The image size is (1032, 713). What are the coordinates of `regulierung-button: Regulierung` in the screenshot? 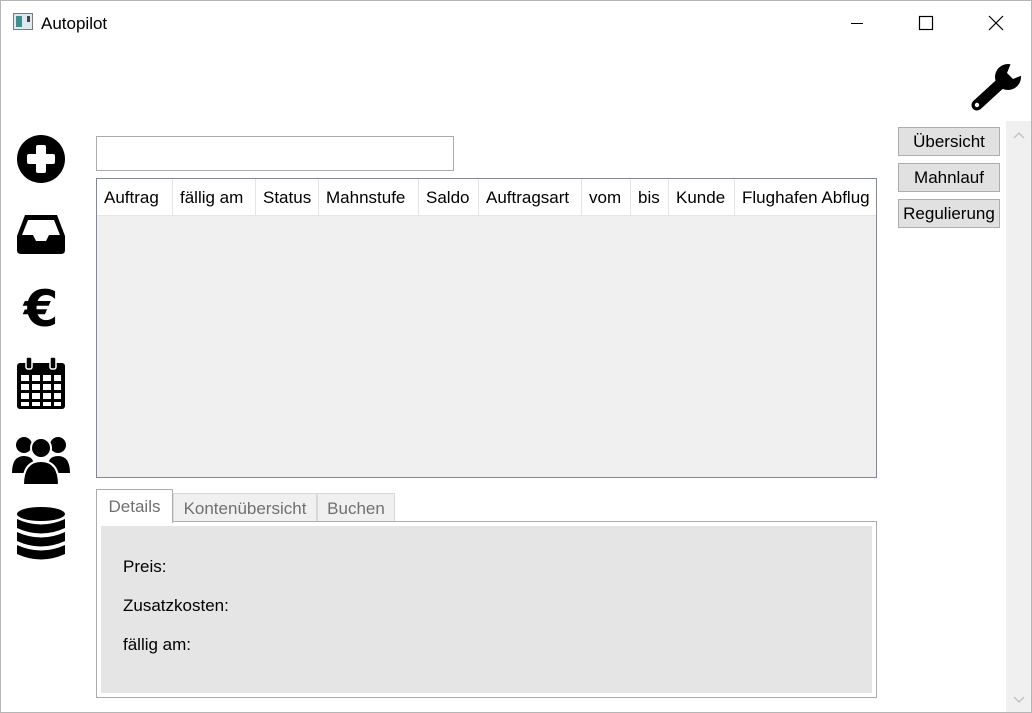 It's located at (949, 213).